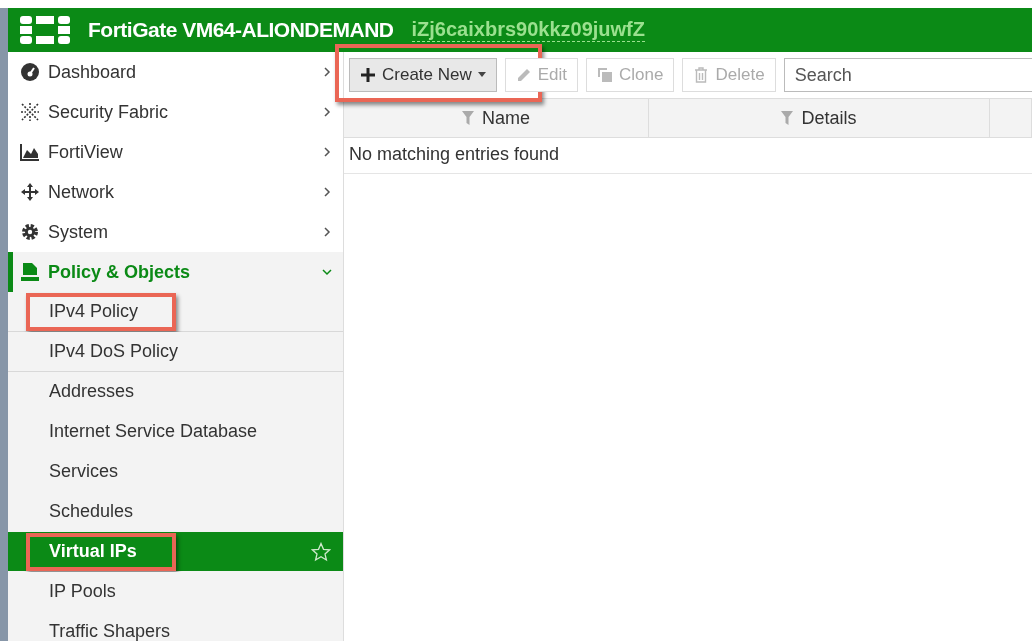 The height and width of the screenshot is (641, 1032). Describe the element at coordinates (175, 152) in the screenshot. I see `sidebar-item: FortiView` at that location.